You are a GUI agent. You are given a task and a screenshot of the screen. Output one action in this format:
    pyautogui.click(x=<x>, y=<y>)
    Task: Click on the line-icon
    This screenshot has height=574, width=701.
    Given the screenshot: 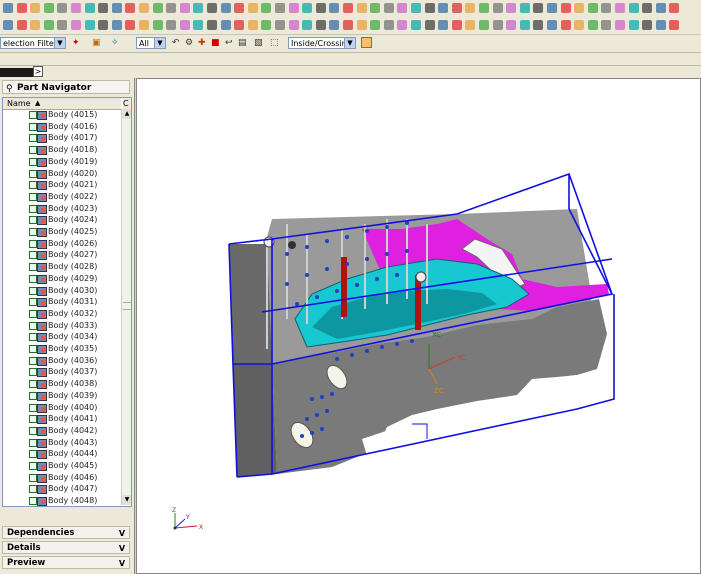 What is the action you would take?
    pyautogui.click(x=8, y=25)
    